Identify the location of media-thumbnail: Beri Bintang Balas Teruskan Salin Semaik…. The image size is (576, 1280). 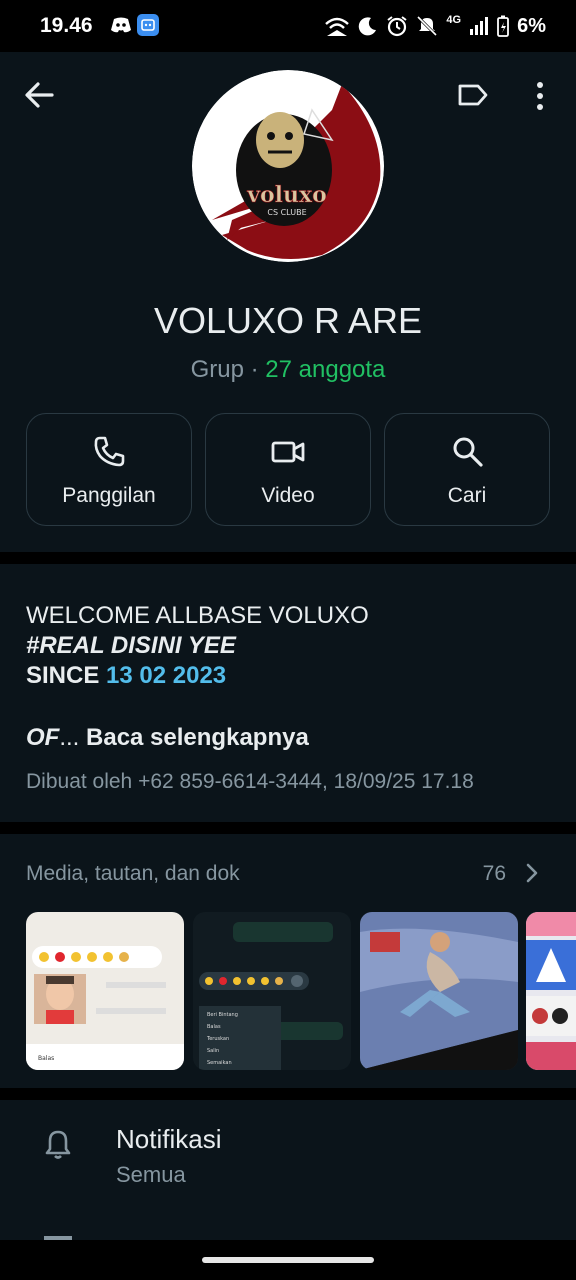
(272, 991).